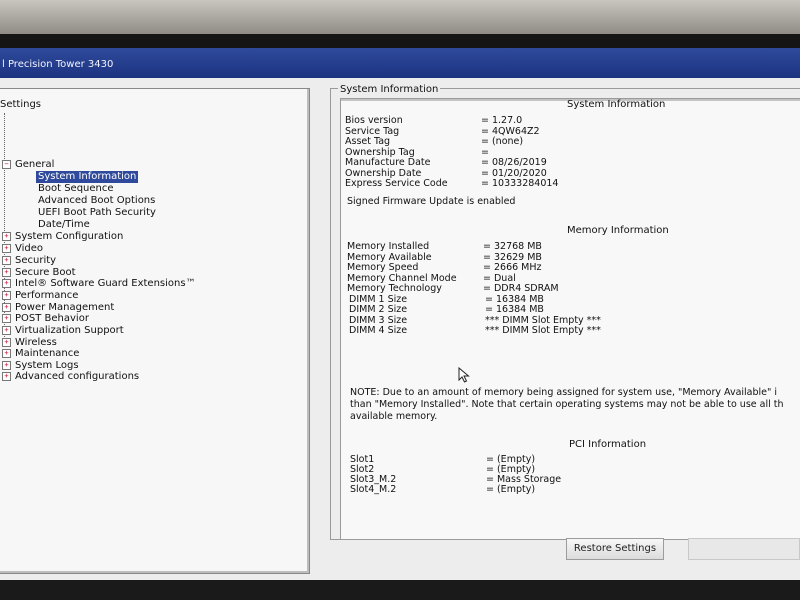 The width and height of the screenshot is (800, 600). What do you see at coordinates (28, 165) in the screenshot?
I see `tree-node-general: − General` at bounding box center [28, 165].